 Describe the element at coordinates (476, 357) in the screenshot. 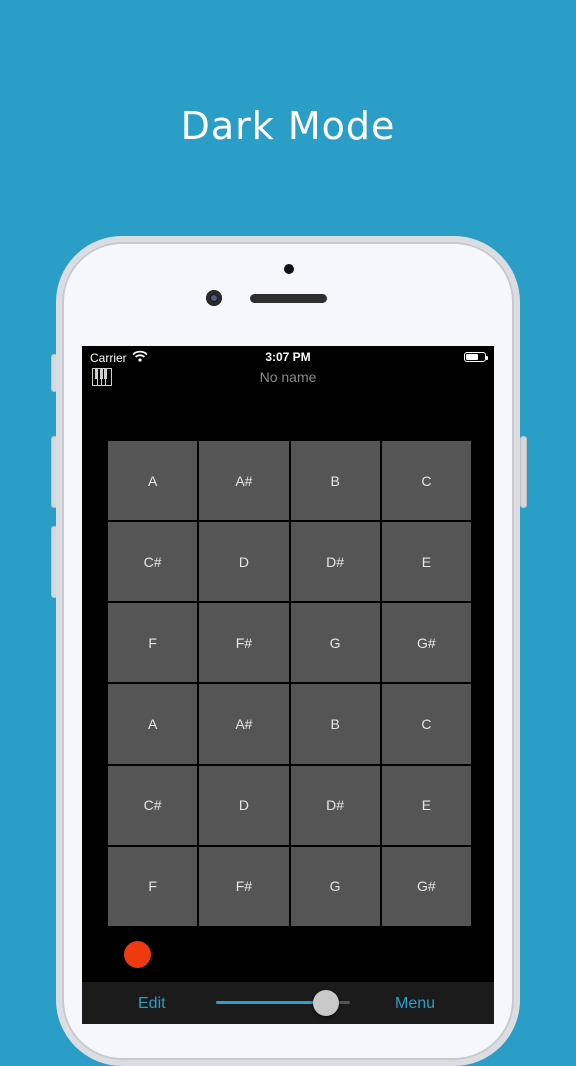

I see `battery-icon` at that location.